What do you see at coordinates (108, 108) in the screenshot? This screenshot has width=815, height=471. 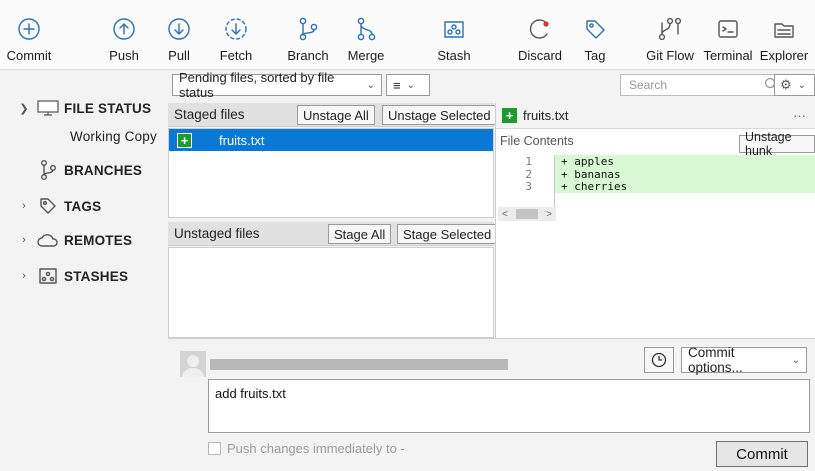 I see `sidebar-file-status-label: FILE STATUS` at bounding box center [108, 108].